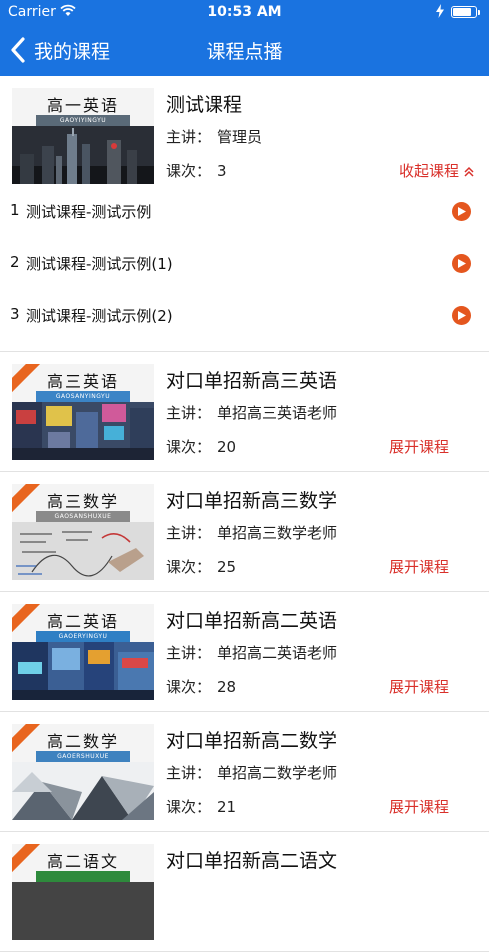  I want to click on city-night-image, so click(83, 155).